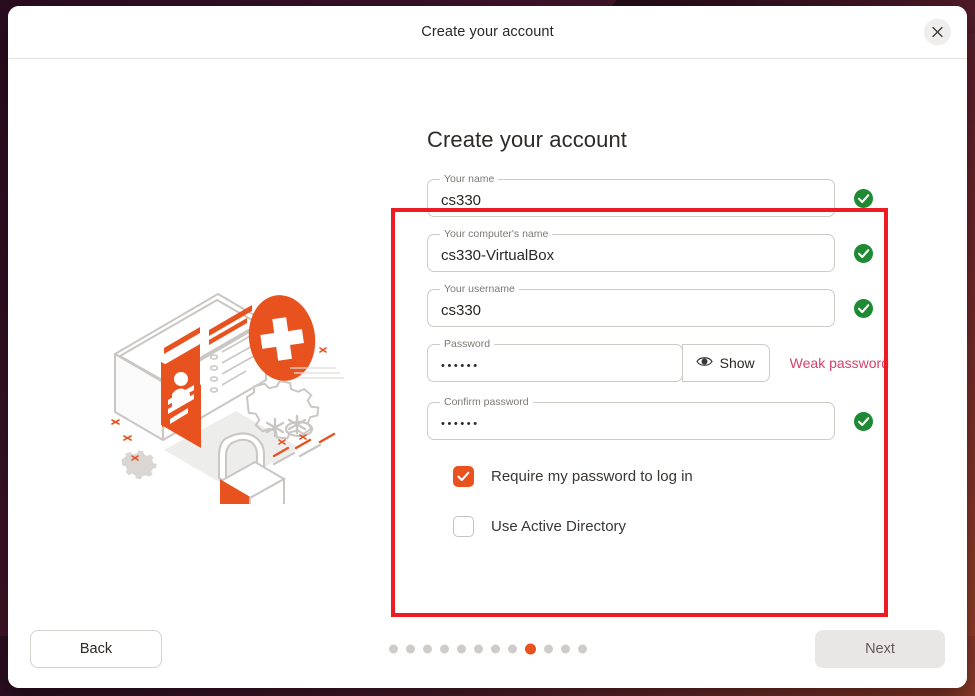 The image size is (975, 696). I want to click on field-row-computer-name: Your computer's name cs330-VirtualBox, so click(658, 250).